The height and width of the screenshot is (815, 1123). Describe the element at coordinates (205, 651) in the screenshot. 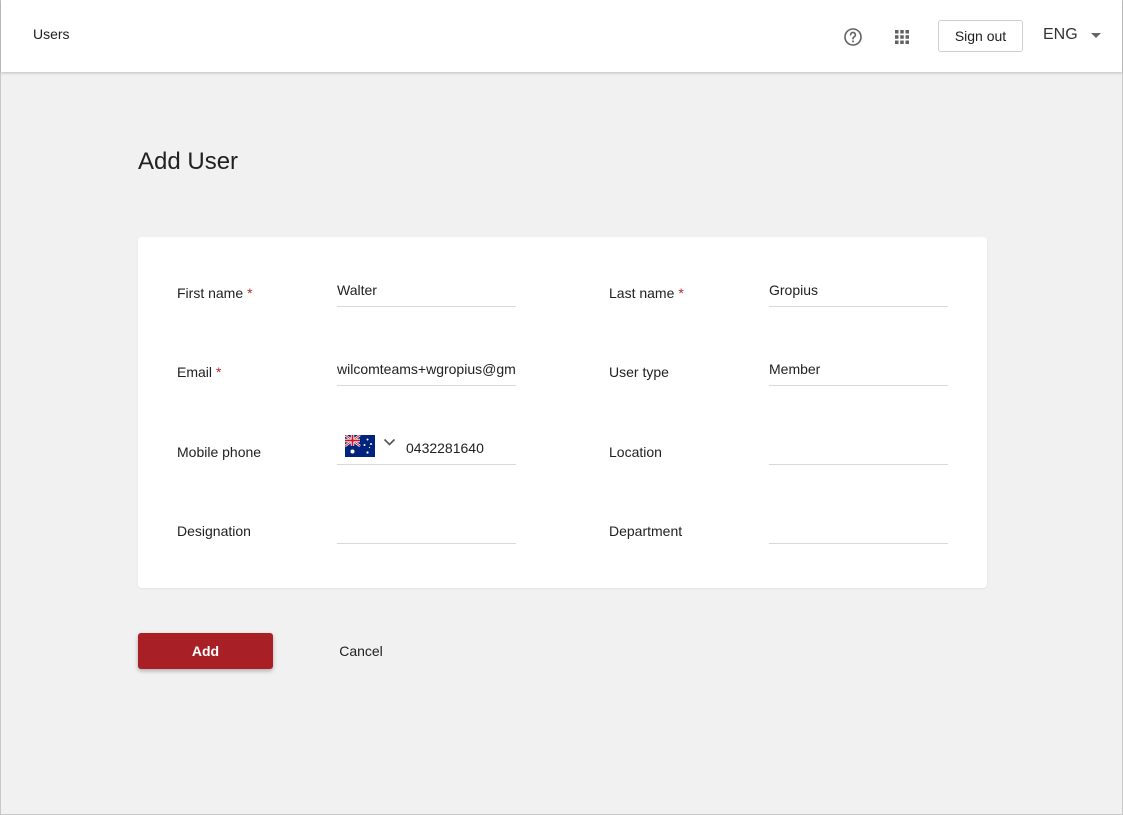

I see `add-button: Add` at that location.